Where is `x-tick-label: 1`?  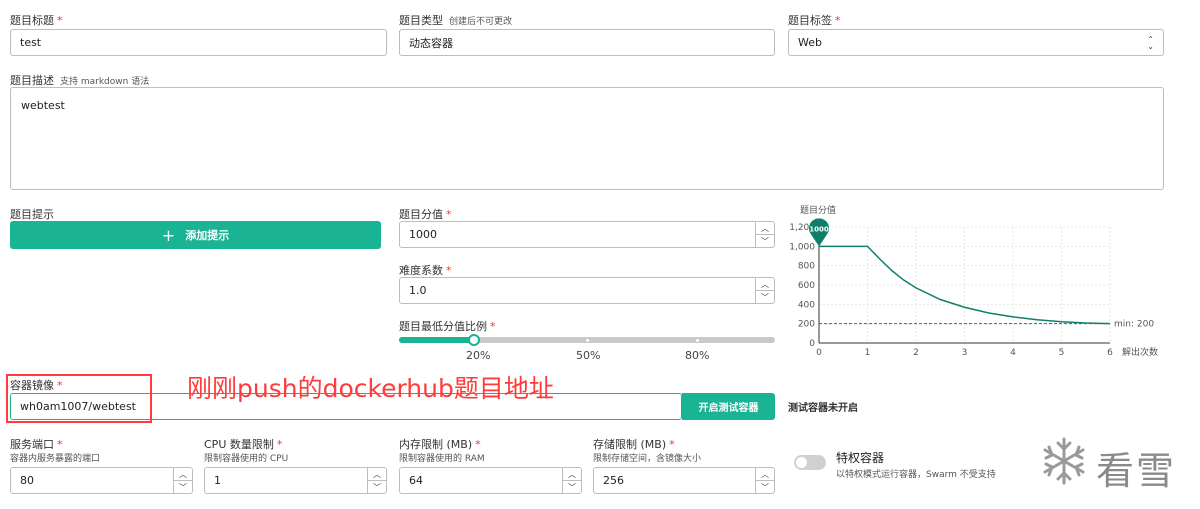
x-tick-label: 1 is located at coordinates (868, 353).